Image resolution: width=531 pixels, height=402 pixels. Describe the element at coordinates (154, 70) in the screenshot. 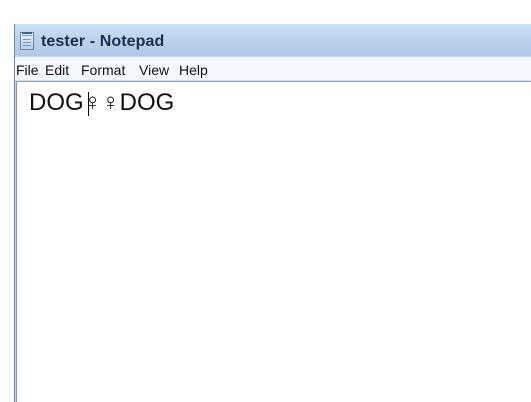

I see `menu-view: View` at that location.